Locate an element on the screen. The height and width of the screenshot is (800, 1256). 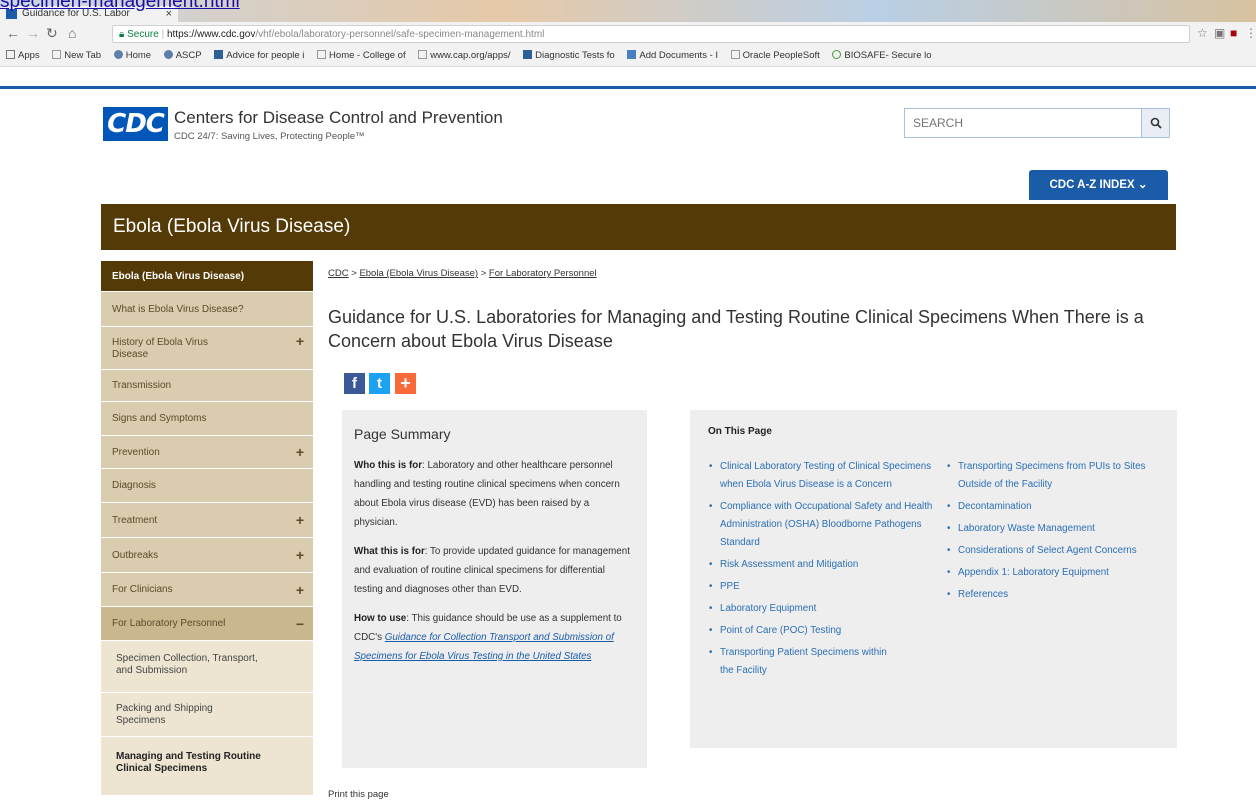
bookmark-item: Diagnostic Tests fo is located at coordinates (569, 56).